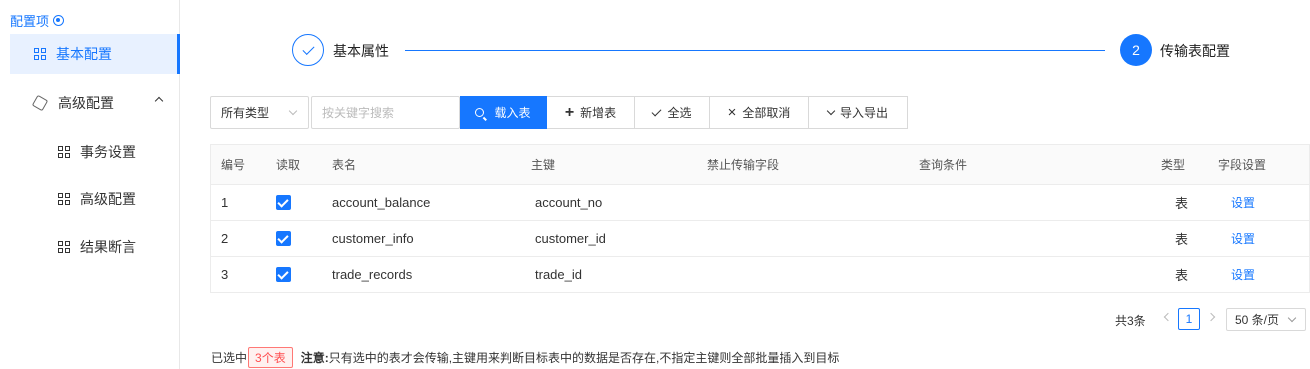 The height and width of the screenshot is (369, 1310). Describe the element at coordinates (358, 113) in the screenshot. I see `search-placeholder: 按关键字搜索` at that location.